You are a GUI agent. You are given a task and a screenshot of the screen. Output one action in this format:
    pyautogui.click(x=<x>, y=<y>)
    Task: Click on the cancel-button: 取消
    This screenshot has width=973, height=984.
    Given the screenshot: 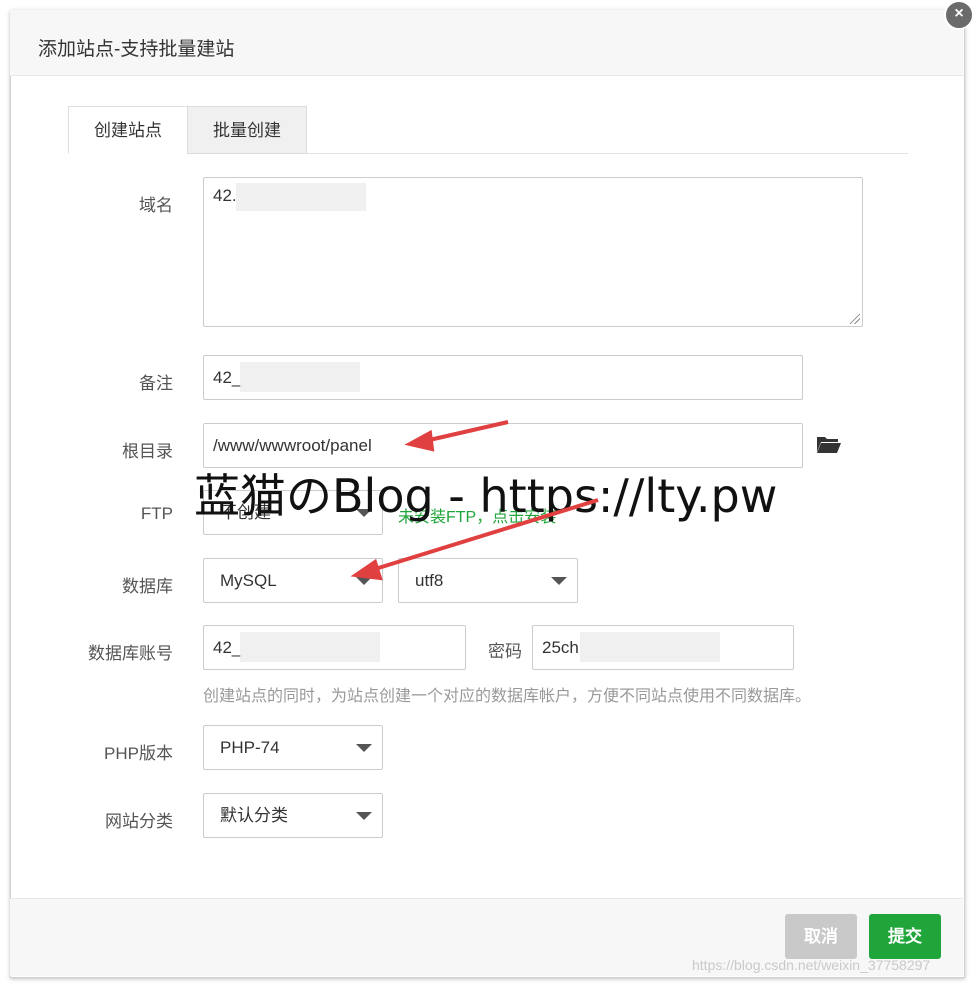 What is the action you would take?
    pyautogui.click(x=821, y=936)
    